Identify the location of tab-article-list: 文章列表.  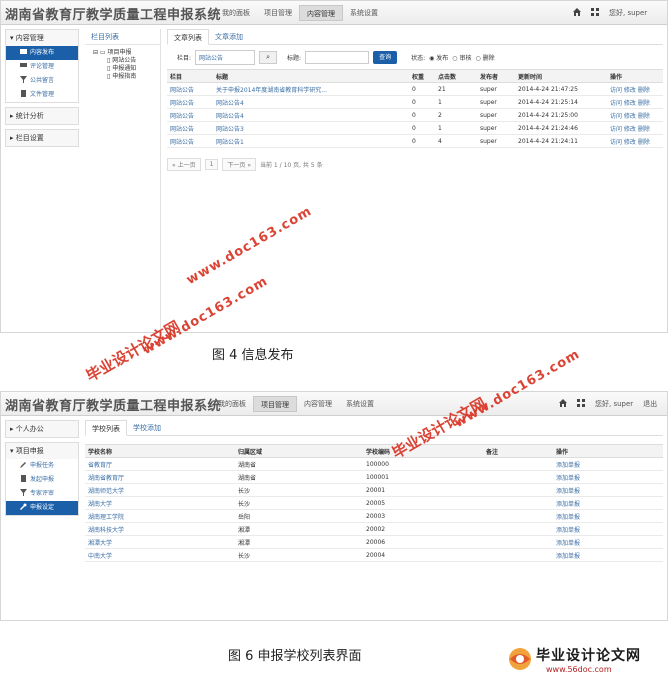
(188, 37).